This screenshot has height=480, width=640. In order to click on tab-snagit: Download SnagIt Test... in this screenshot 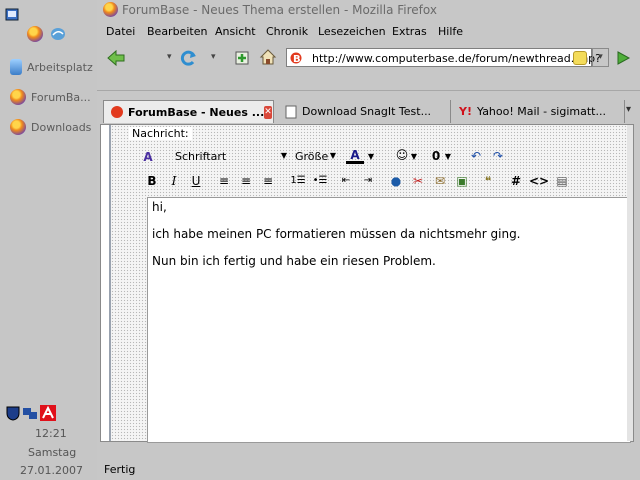, I will do `click(365, 111)`.